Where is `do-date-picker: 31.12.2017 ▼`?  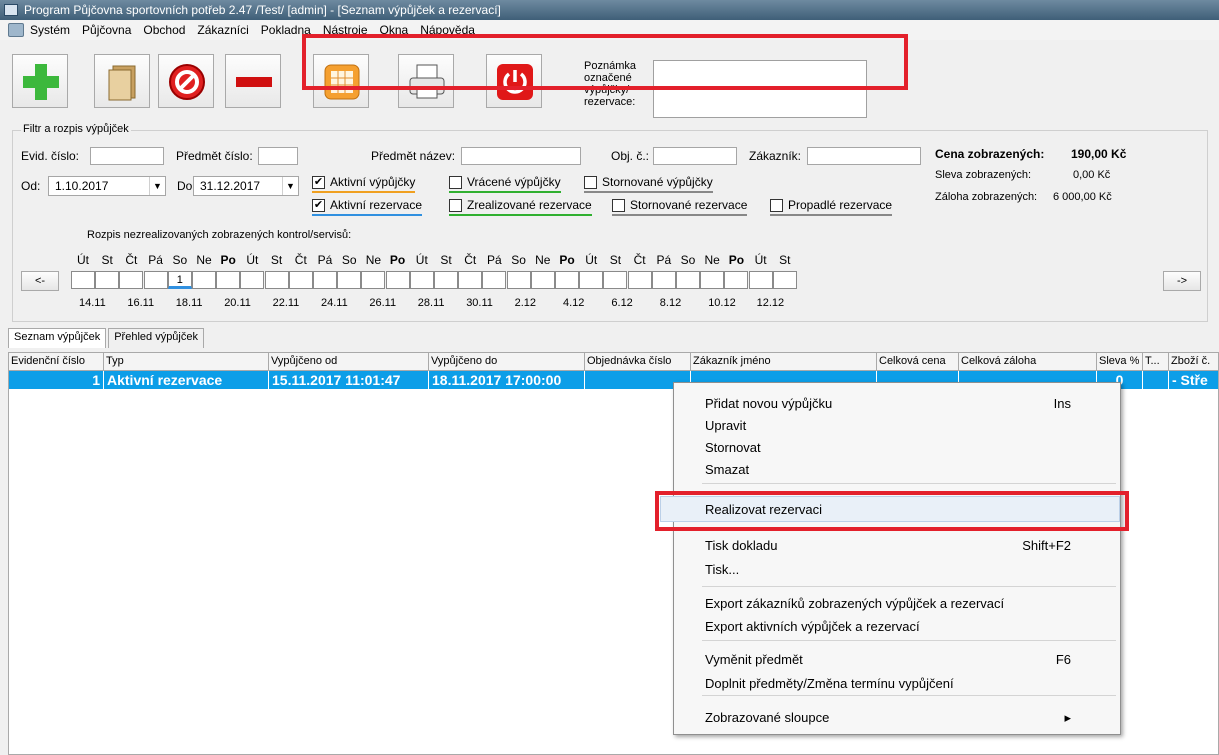 do-date-picker: 31.12.2017 ▼ is located at coordinates (246, 186).